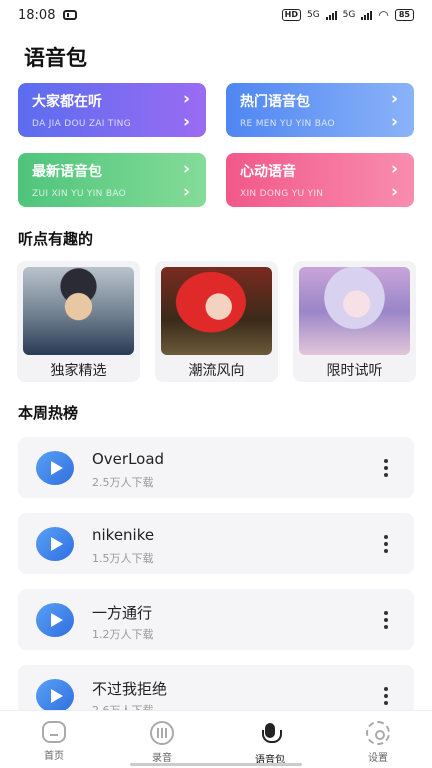 The width and height of the screenshot is (432, 768). Describe the element at coordinates (275, 102) in the screenshot. I see `category-title: 热门语音包` at that location.